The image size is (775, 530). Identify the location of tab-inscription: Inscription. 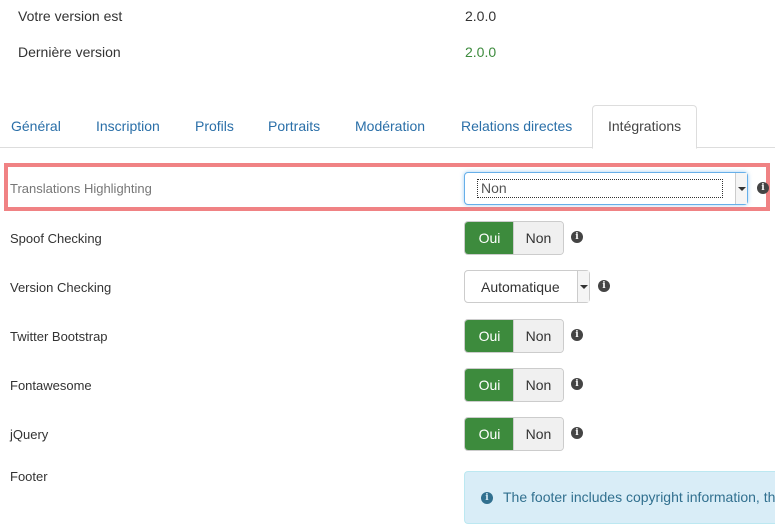
(128, 125).